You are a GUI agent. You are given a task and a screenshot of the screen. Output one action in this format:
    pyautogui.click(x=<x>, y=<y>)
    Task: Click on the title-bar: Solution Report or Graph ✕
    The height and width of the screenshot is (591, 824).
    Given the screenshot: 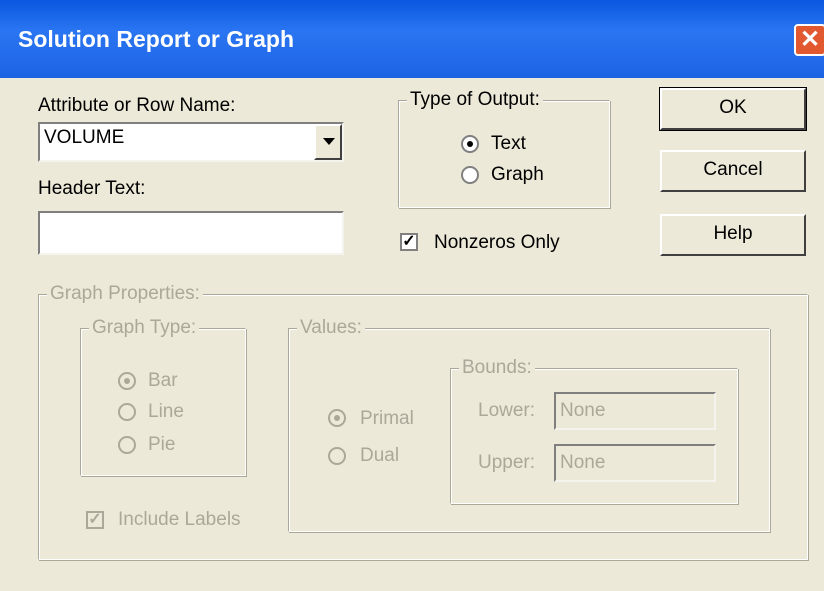 What is the action you would take?
    pyautogui.click(x=412, y=39)
    